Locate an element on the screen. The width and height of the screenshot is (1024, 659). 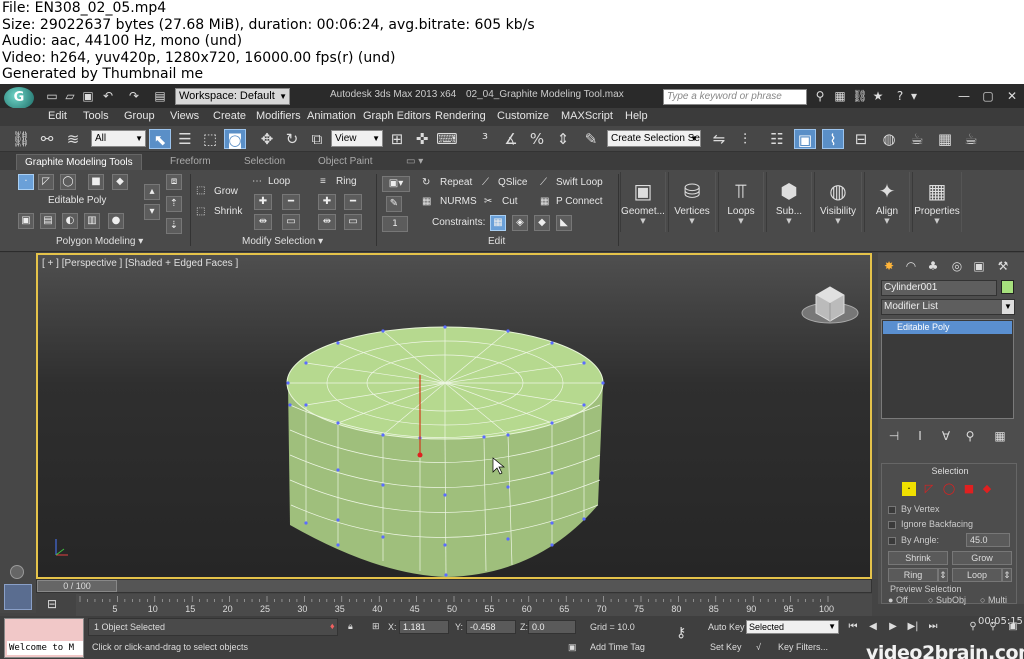
set-key-icon: ⚷ is located at coordinates (681, 632).